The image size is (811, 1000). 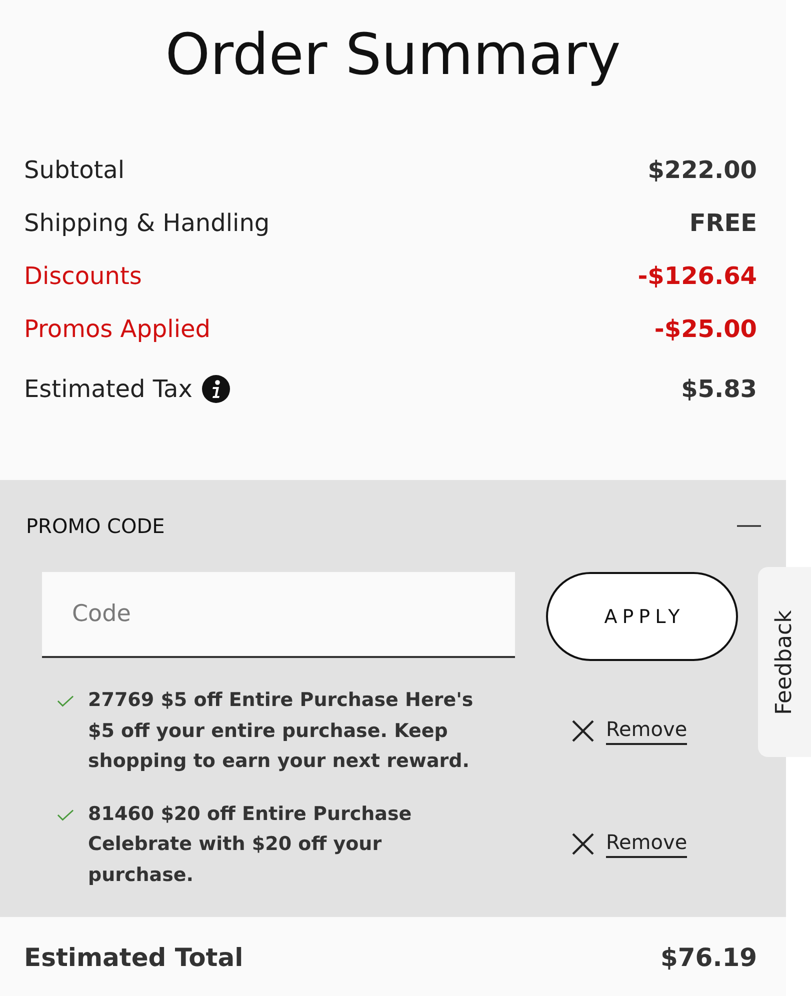 I want to click on summary-value: -$25.00, so click(x=705, y=328).